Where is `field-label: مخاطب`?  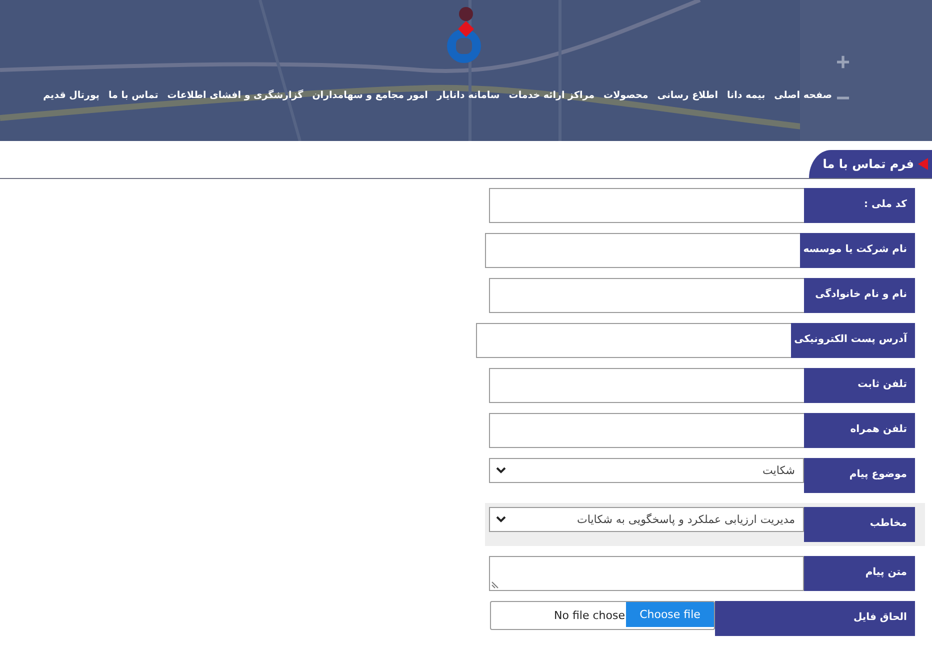 field-label: مخاطب is located at coordinates (859, 524).